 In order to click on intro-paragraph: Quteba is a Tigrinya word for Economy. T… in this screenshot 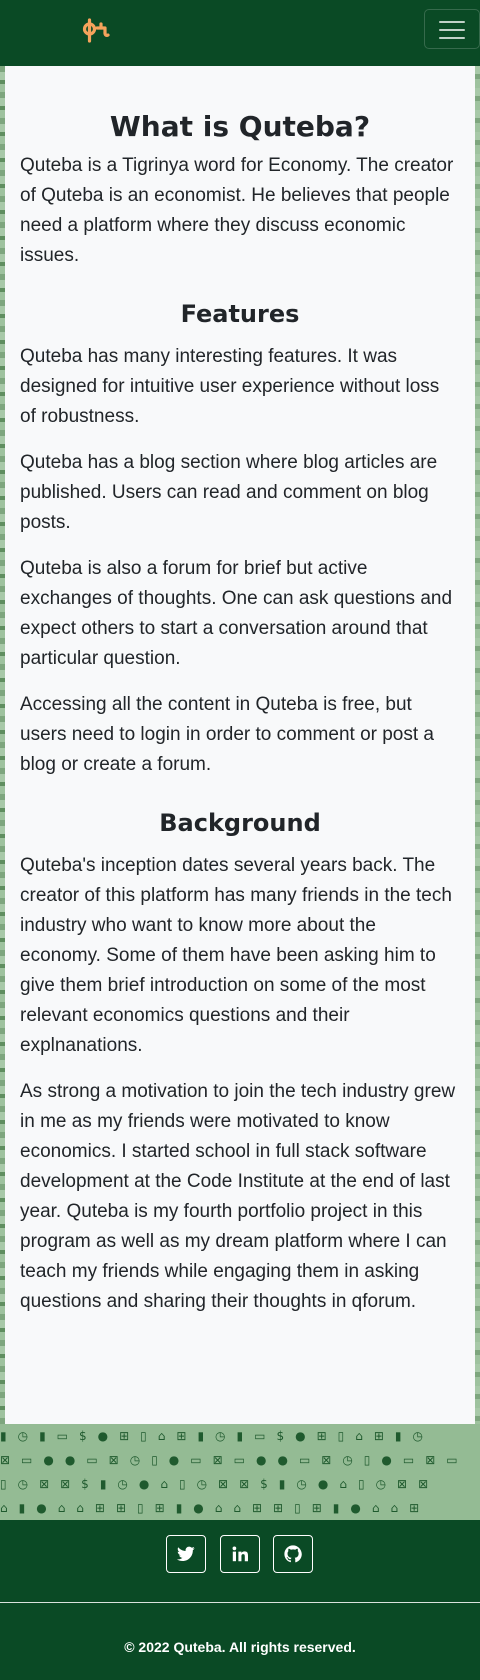, I will do `click(237, 210)`.